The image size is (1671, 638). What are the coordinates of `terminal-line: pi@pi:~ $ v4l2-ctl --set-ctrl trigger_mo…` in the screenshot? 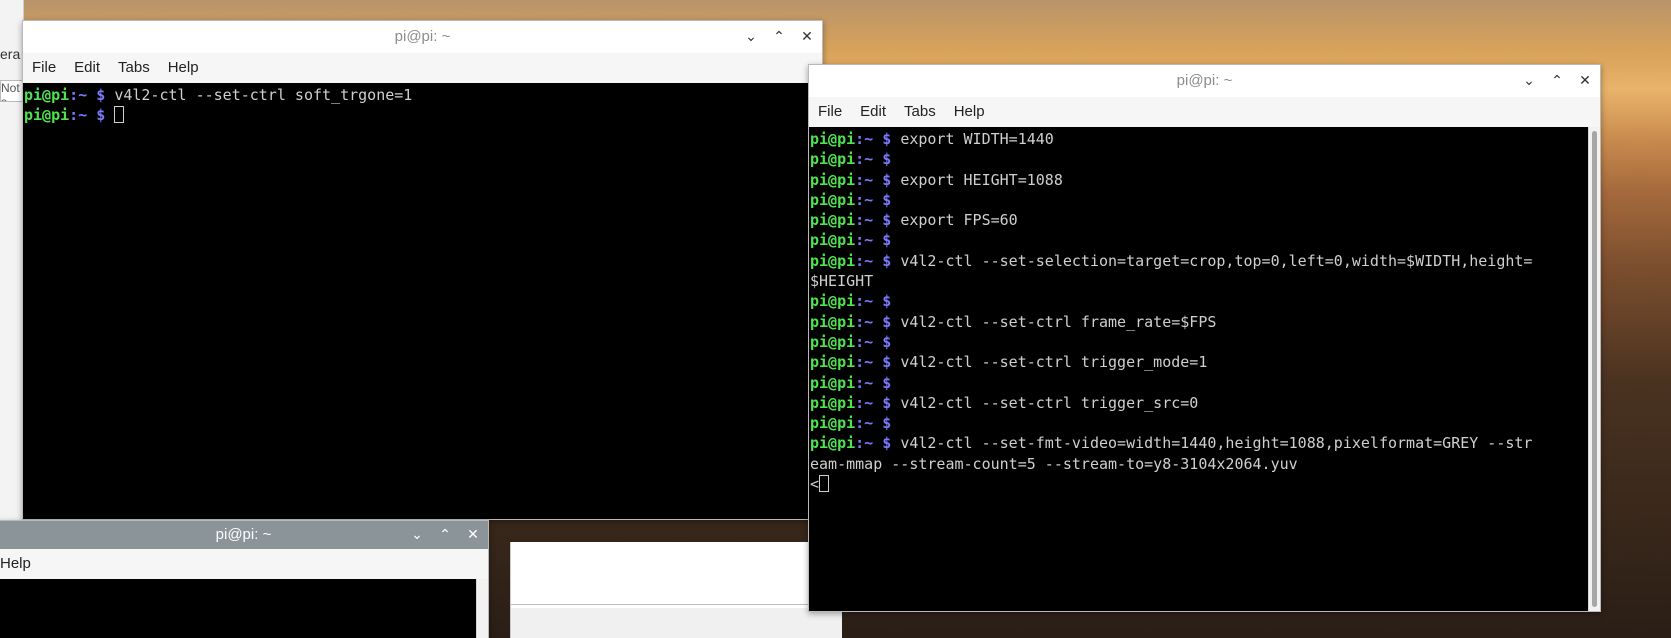 It's located at (1199, 362).